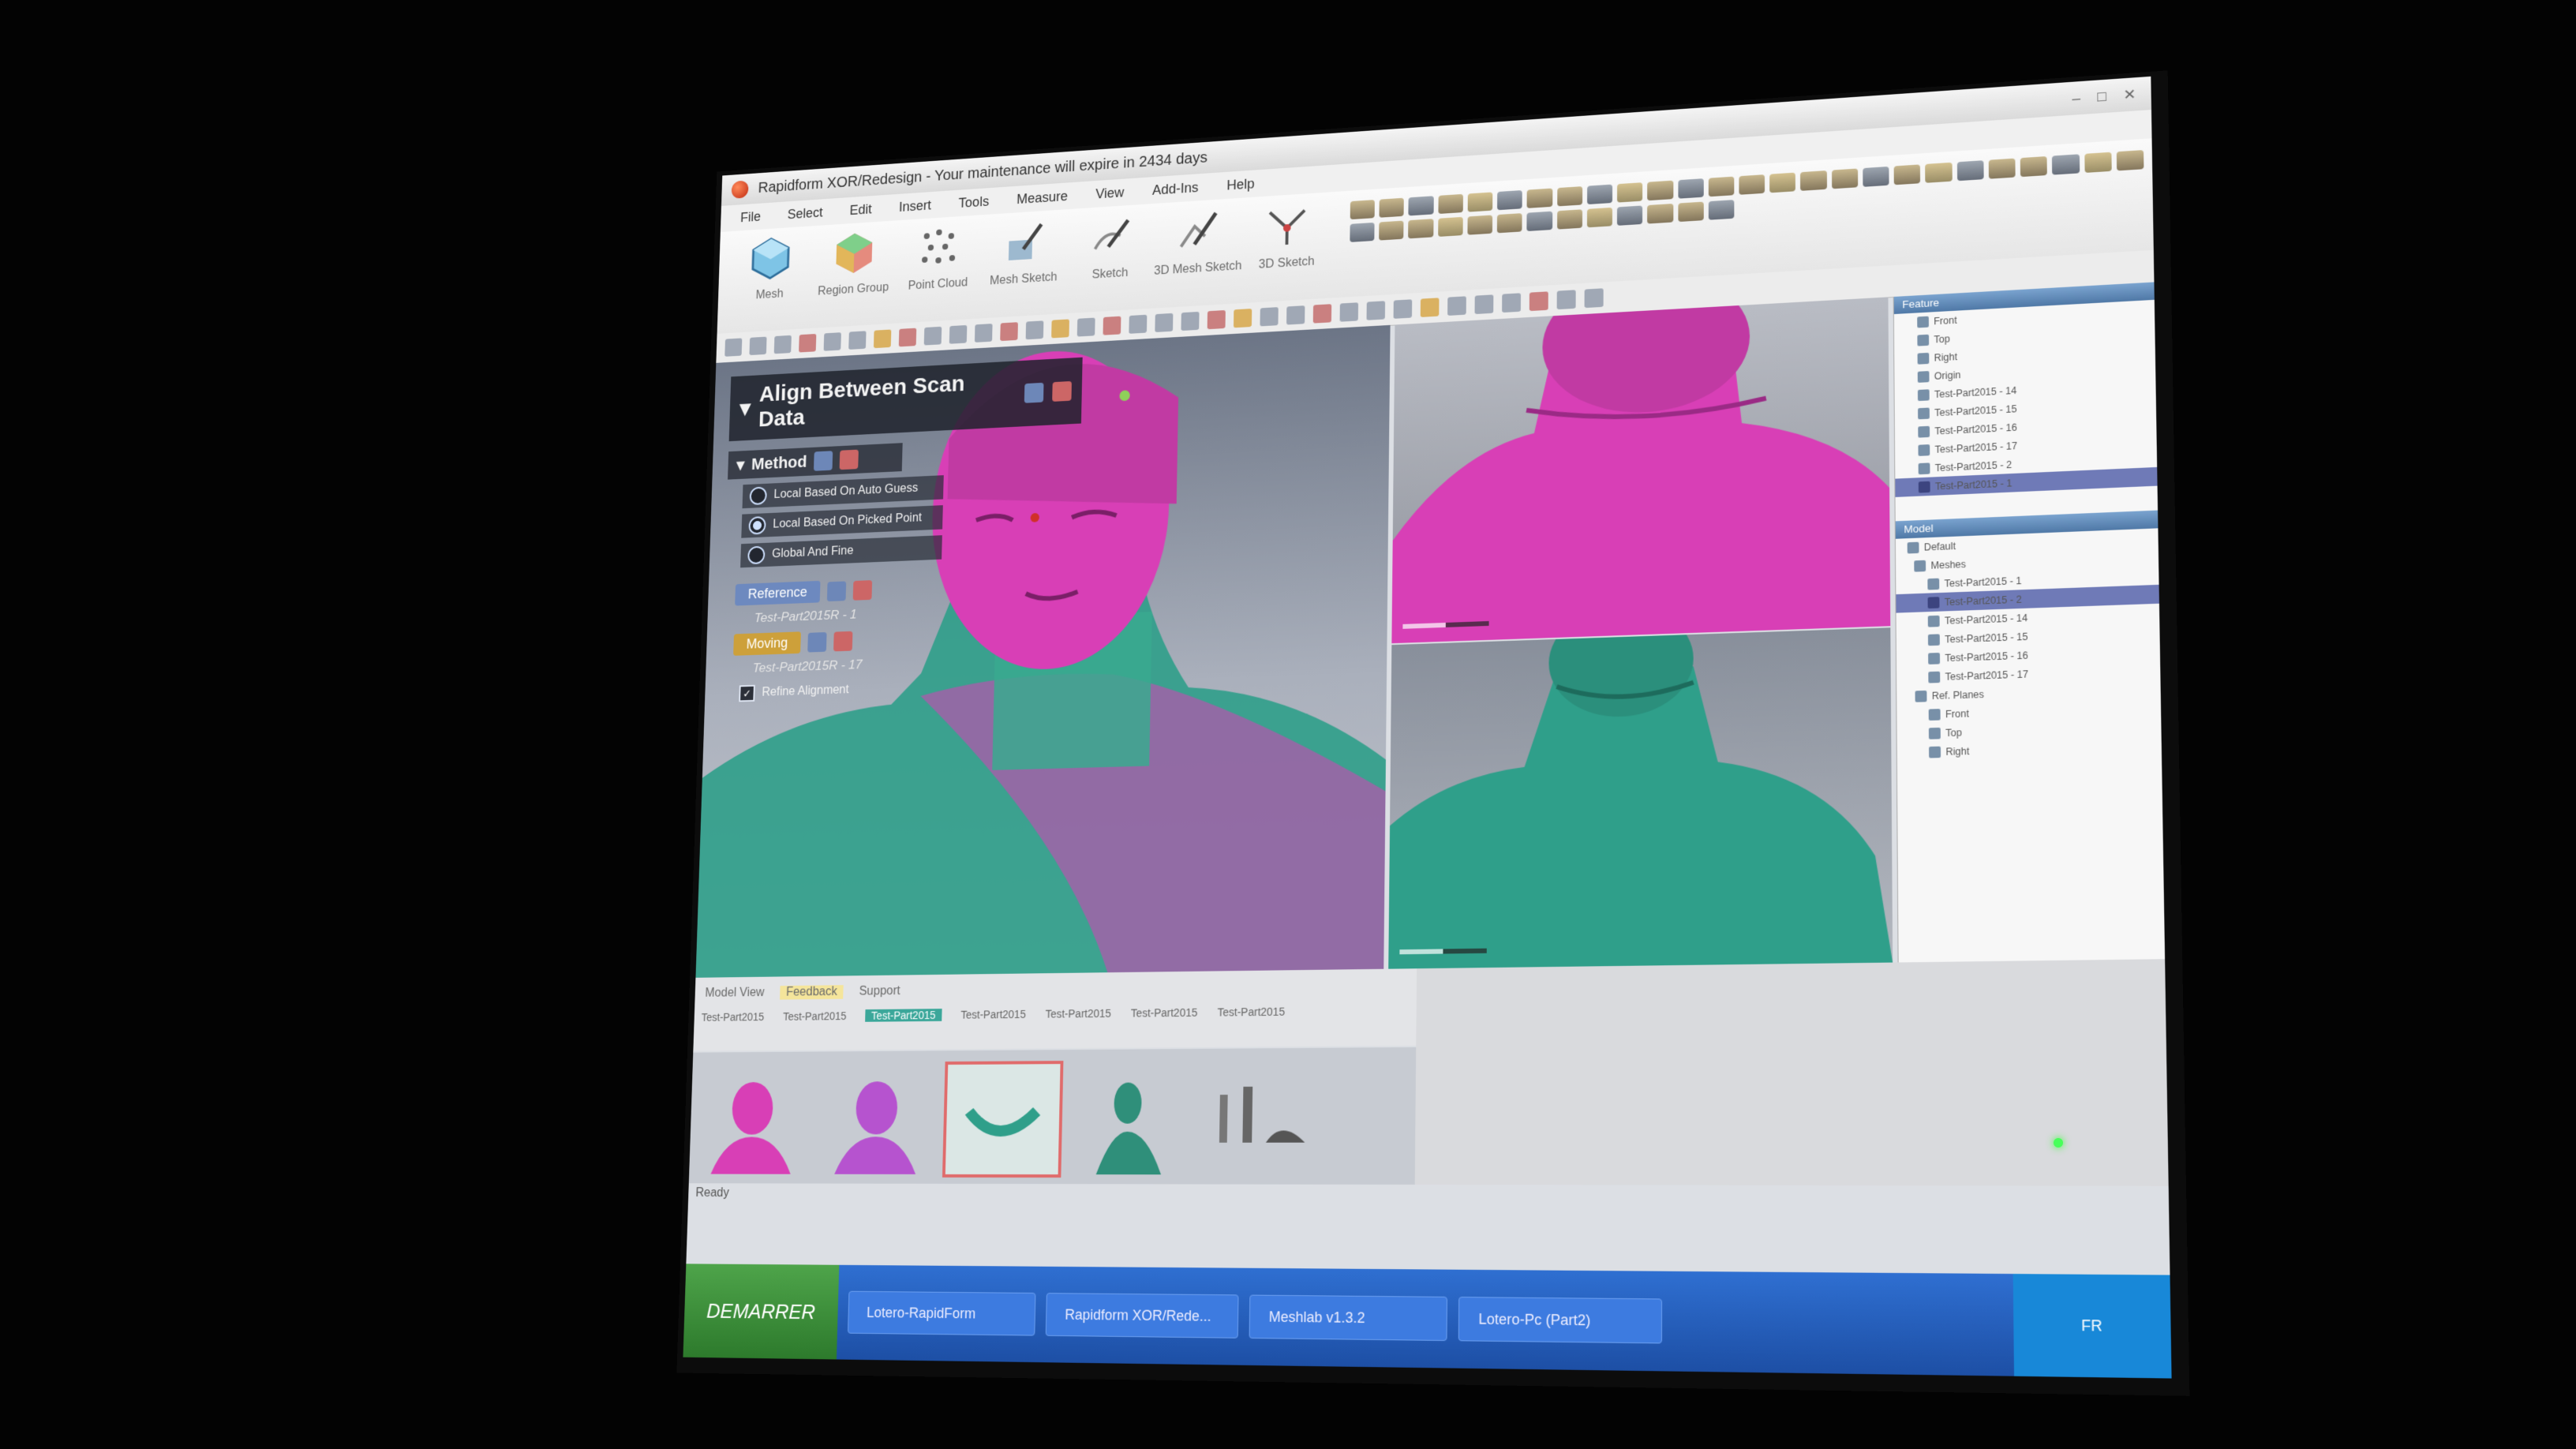 The height and width of the screenshot is (1449, 2576). What do you see at coordinates (1003, 1119) in the screenshot?
I see `thumbnail-scan-selected` at bounding box center [1003, 1119].